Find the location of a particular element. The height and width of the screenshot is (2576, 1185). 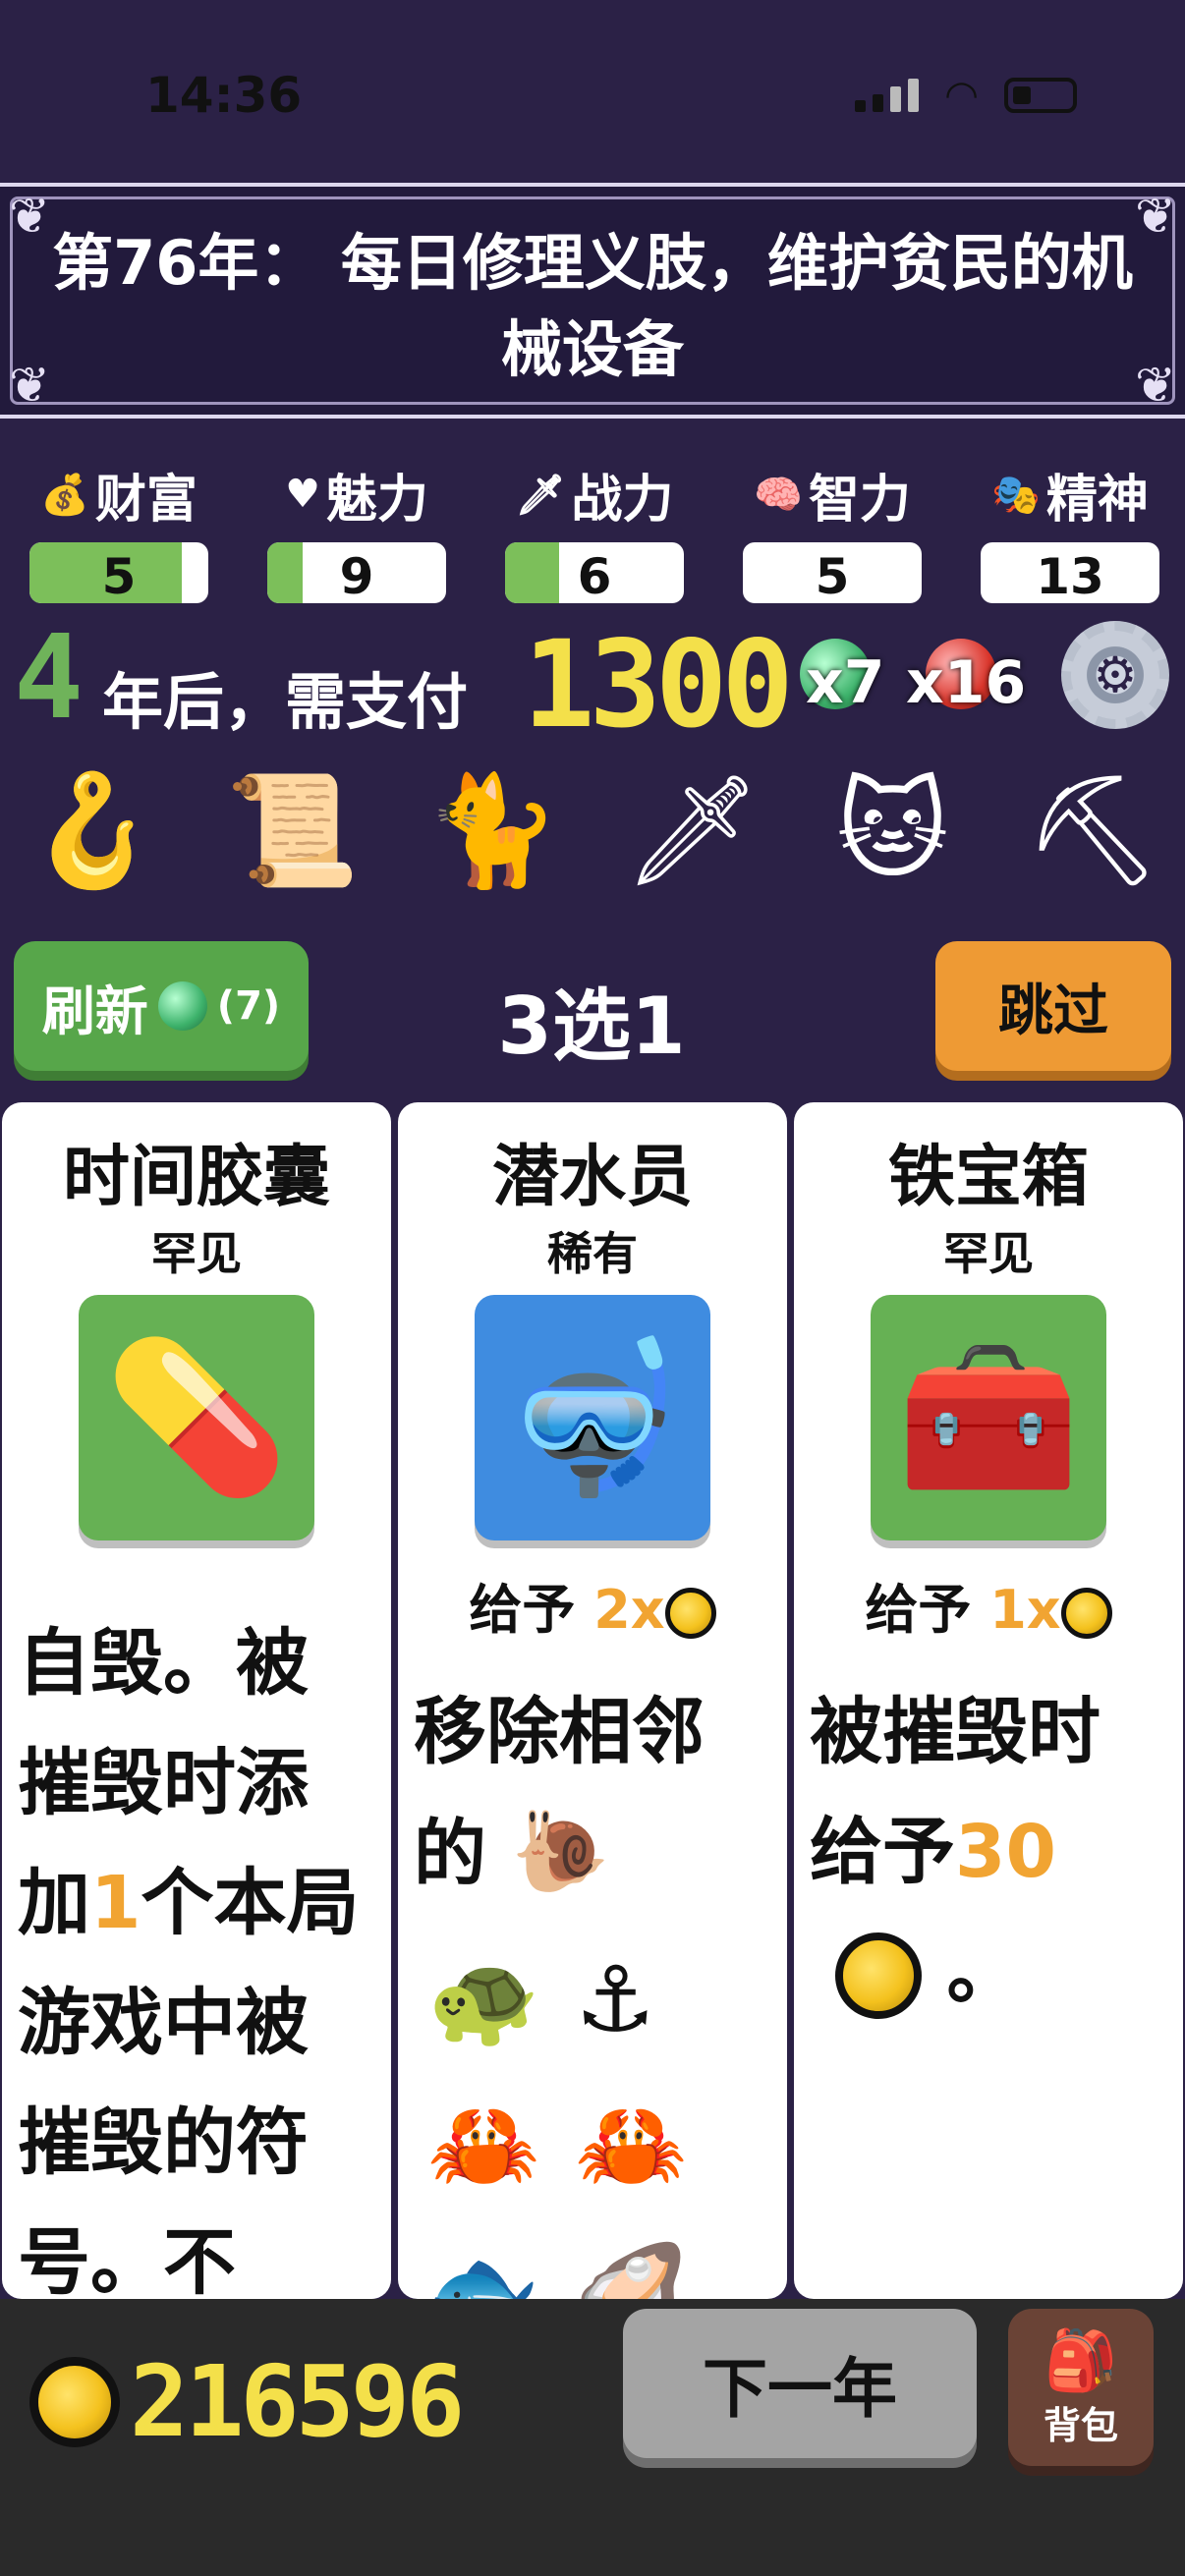

year-title: 第76年： 每日修理义肢，维护贫民的机械设备 is located at coordinates (592, 306).